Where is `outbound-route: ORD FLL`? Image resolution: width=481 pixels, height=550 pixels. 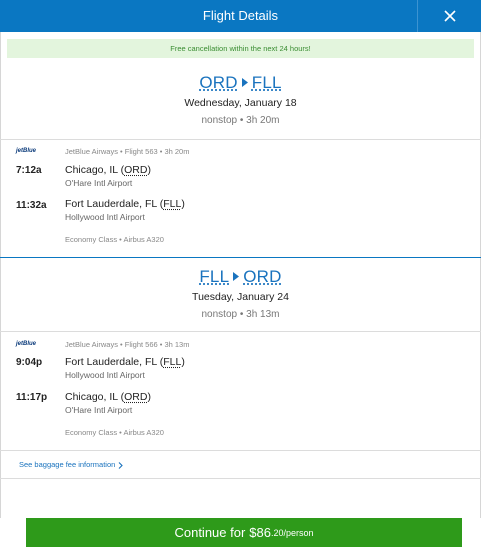
outbound-route: ORD FLL is located at coordinates (240, 83).